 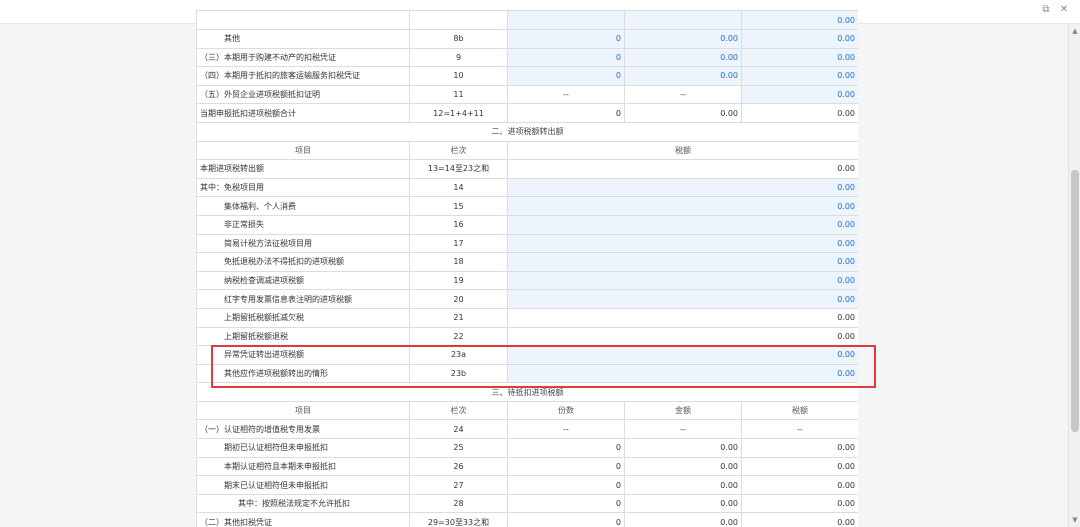 What do you see at coordinates (303, 206) in the screenshot?
I see `item-cell: 集体福利、个人消费` at bounding box center [303, 206].